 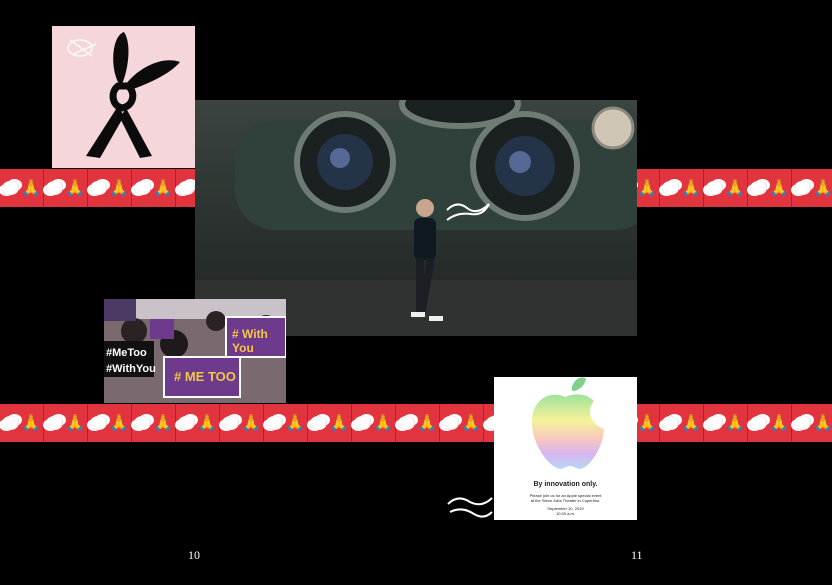 I want to click on page-number-right: 11, so click(x=637, y=555).